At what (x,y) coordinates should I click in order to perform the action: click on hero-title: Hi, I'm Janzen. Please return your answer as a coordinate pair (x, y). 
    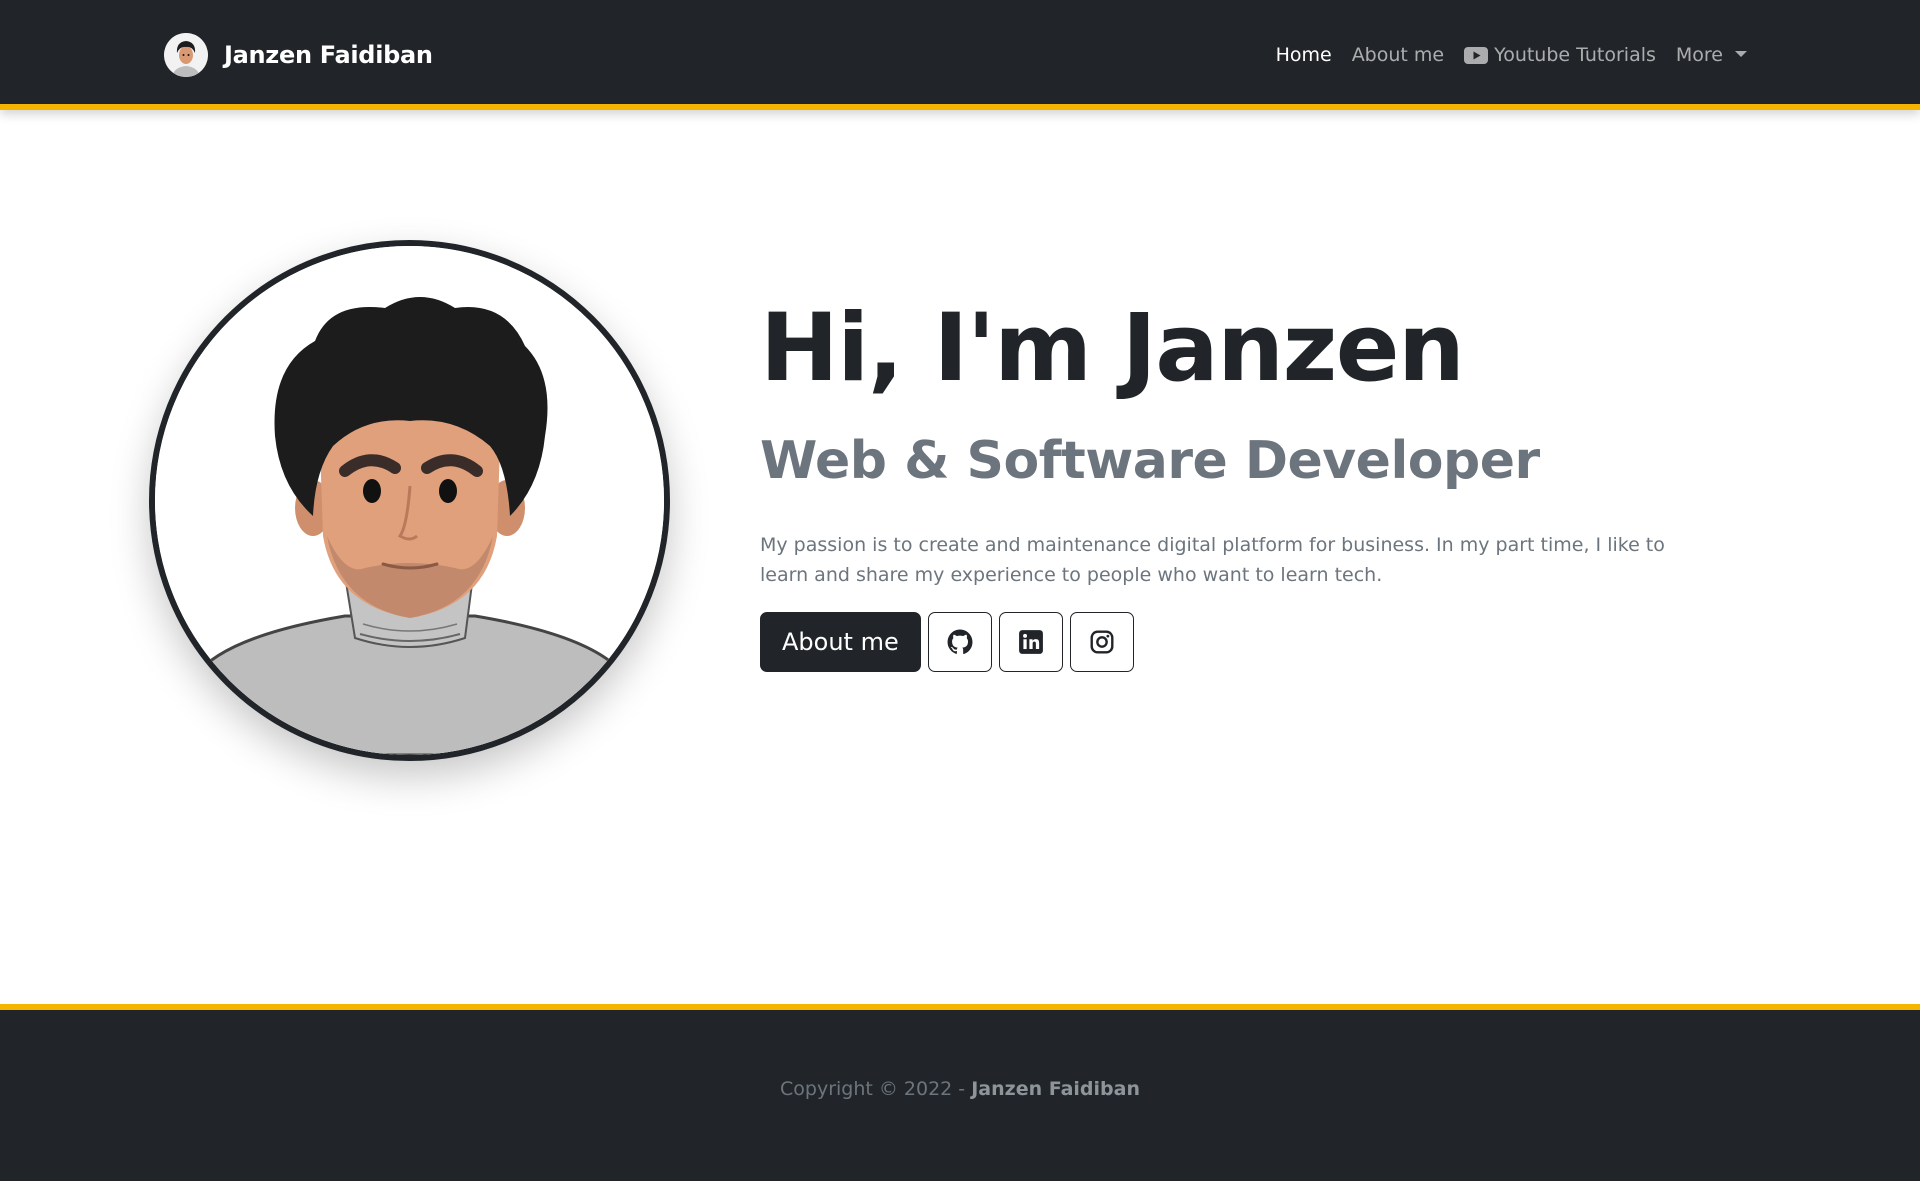
    Looking at the image, I should click on (1112, 348).